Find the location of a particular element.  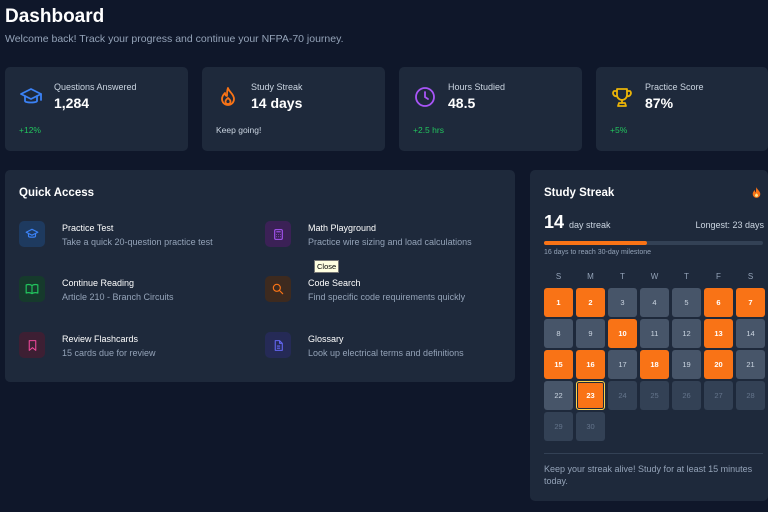

stat-value: 87% is located at coordinates (659, 103).